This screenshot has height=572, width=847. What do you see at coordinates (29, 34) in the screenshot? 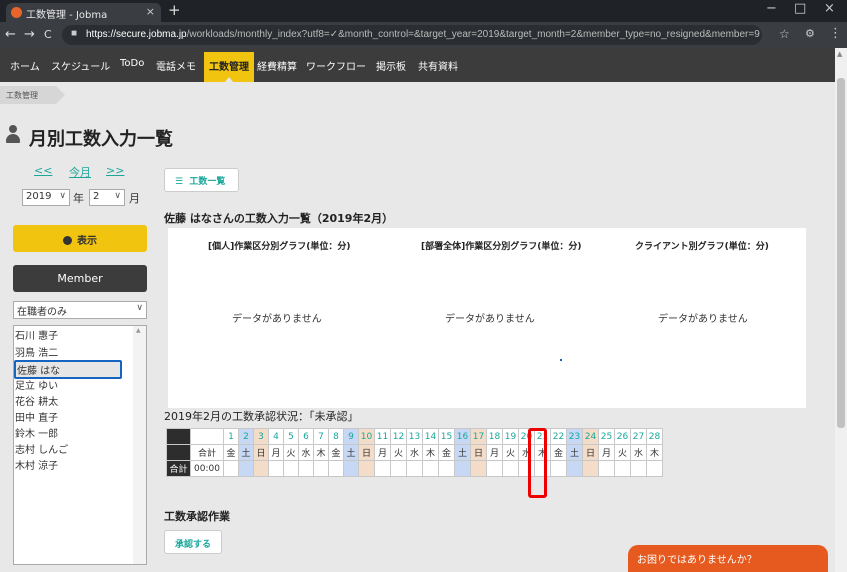
I see `forward-icon: →` at bounding box center [29, 34].